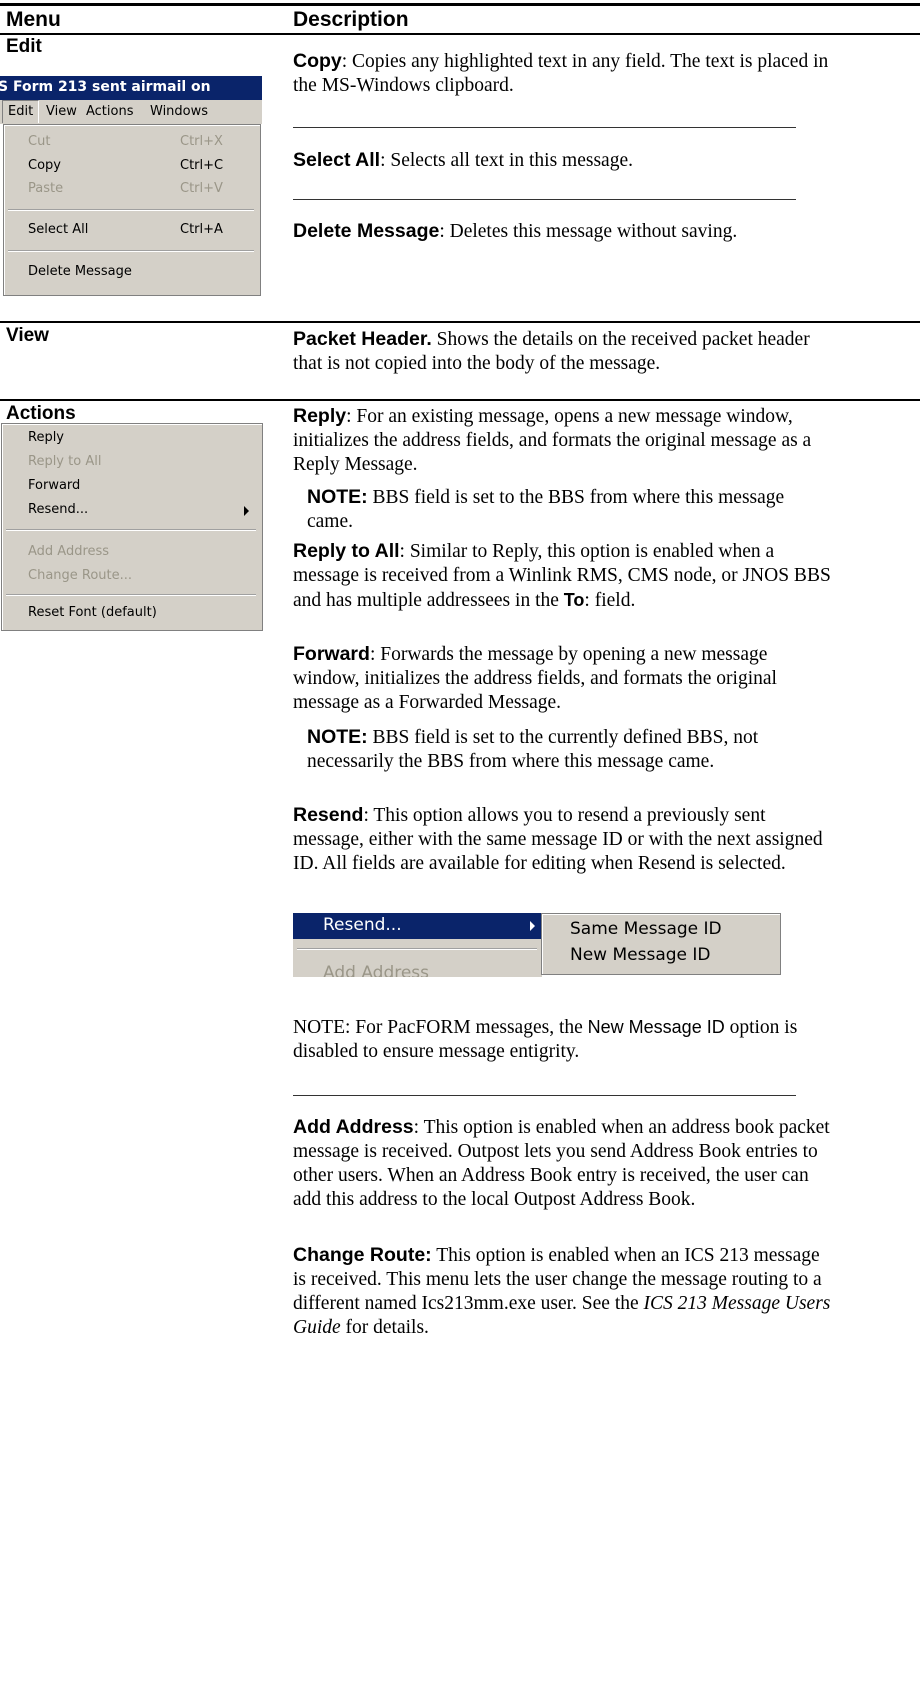  Describe the element at coordinates (110, 112) in the screenshot. I see `menubar-actions: Actions` at that location.